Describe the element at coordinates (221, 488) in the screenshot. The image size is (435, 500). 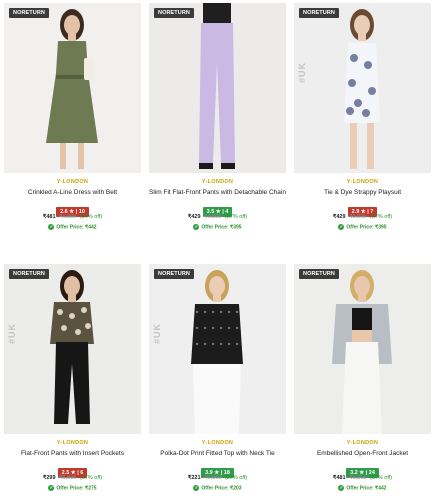
I see `offer-price: Offer Price: ₹203` at that location.